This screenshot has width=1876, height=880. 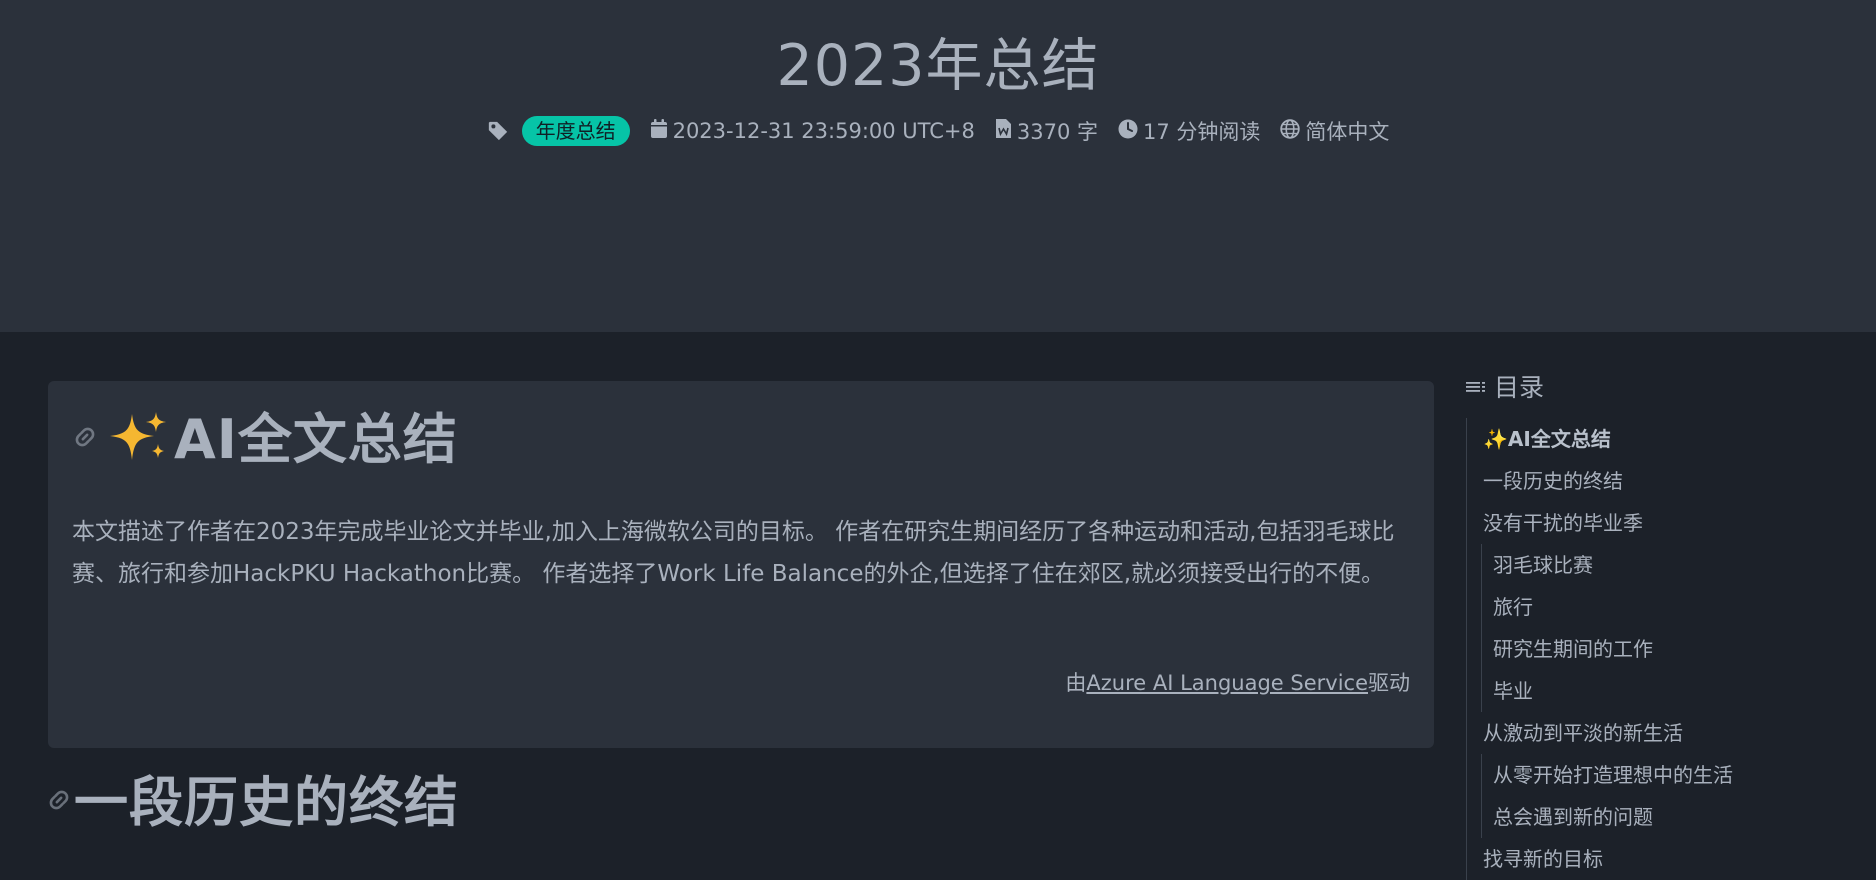 I want to click on section-heading: 一段历史的终结, so click(x=252, y=803).